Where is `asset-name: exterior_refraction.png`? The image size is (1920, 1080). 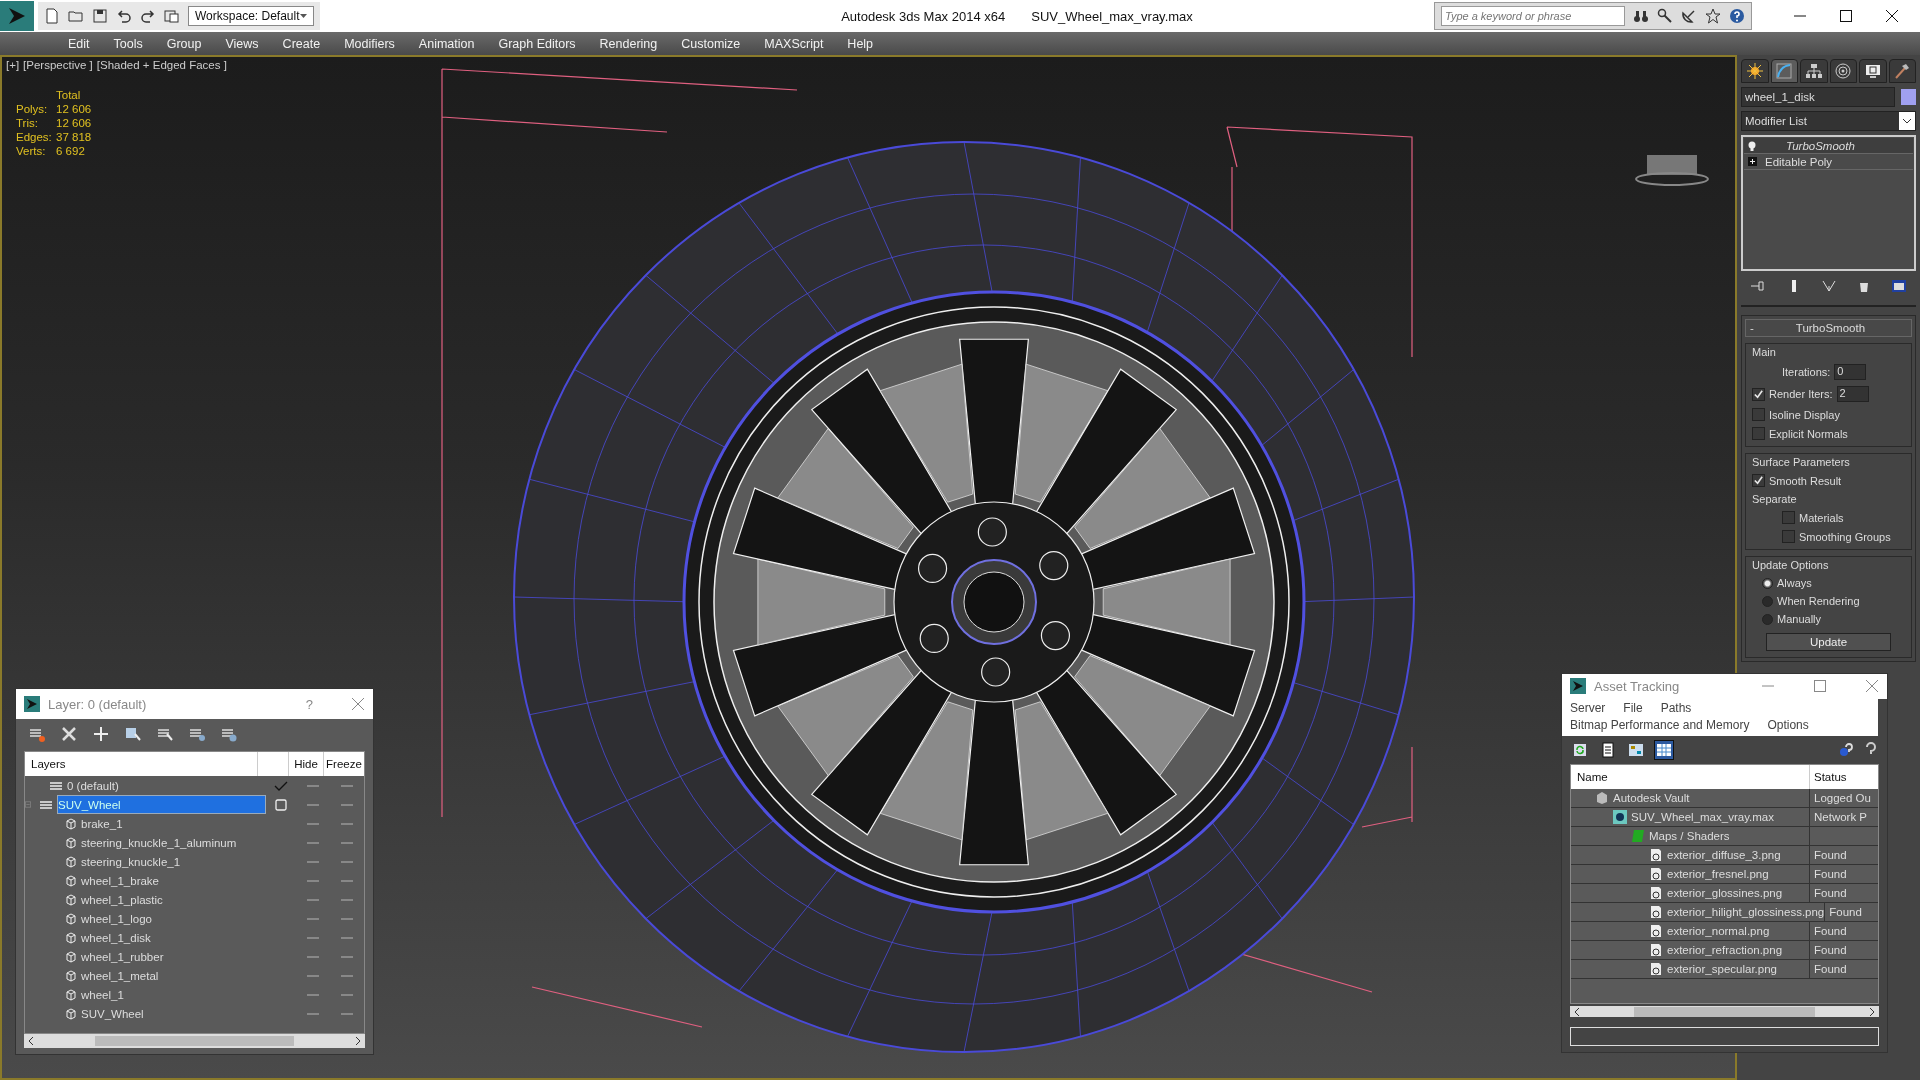
asset-name: exterior_refraction.png is located at coordinates (1725, 949).